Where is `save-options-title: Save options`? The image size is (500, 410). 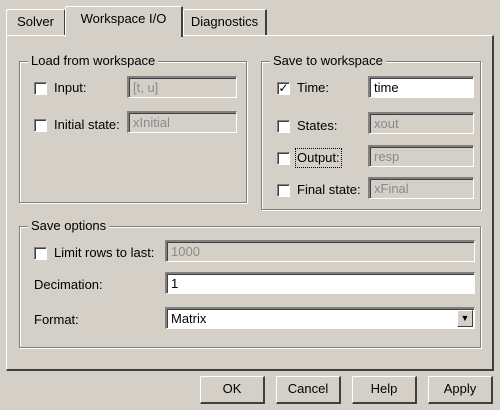
save-options-title: Save options is located at coordinates (69, 226).